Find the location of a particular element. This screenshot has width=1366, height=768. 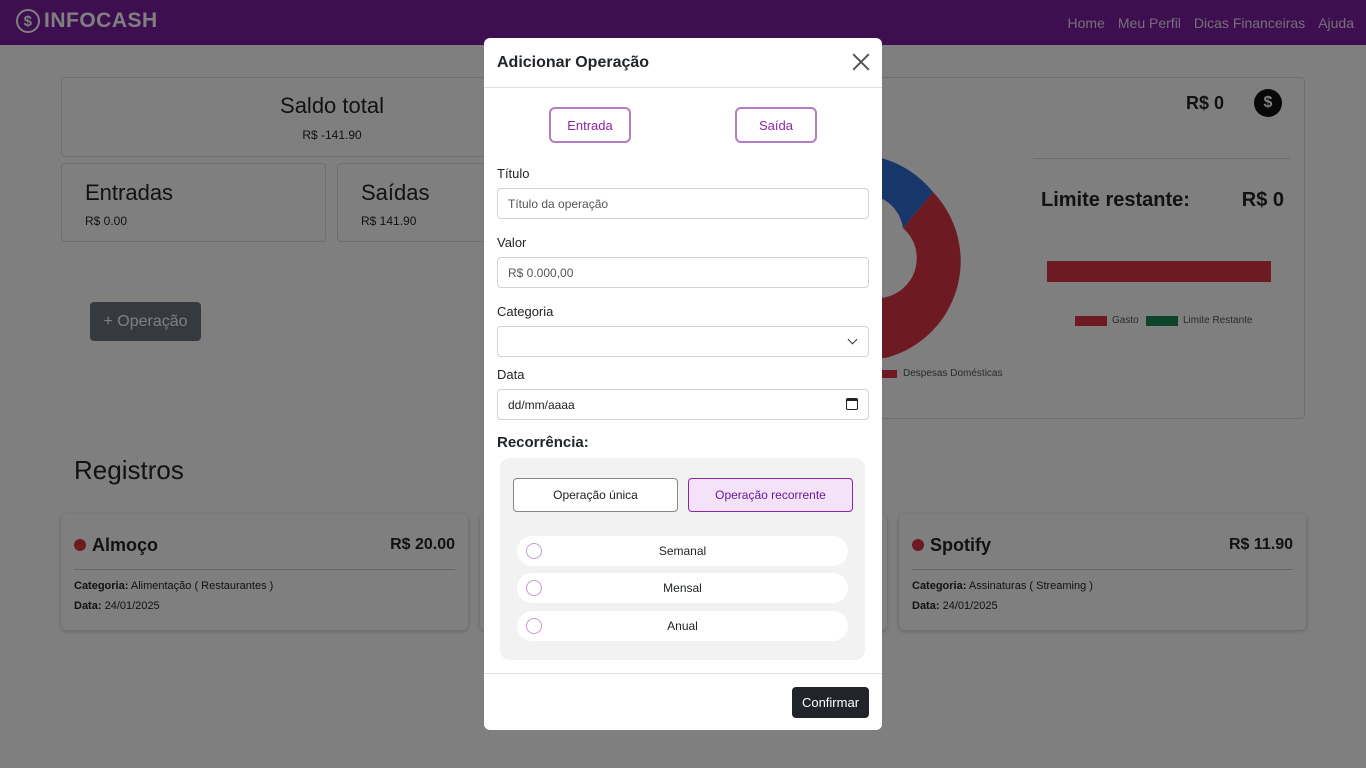

option-anual: Anual is located at coordinates (682, 626).